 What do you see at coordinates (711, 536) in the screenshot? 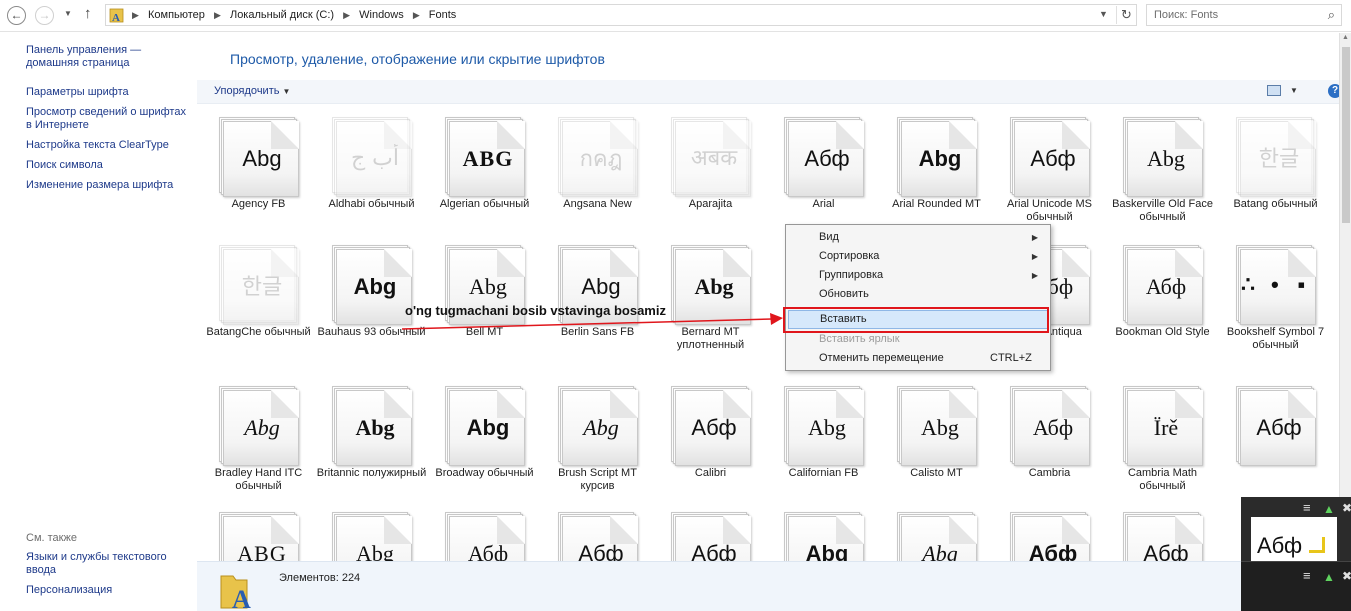
I see `font-file-icon: Абф` at bounding box center [711, 536].